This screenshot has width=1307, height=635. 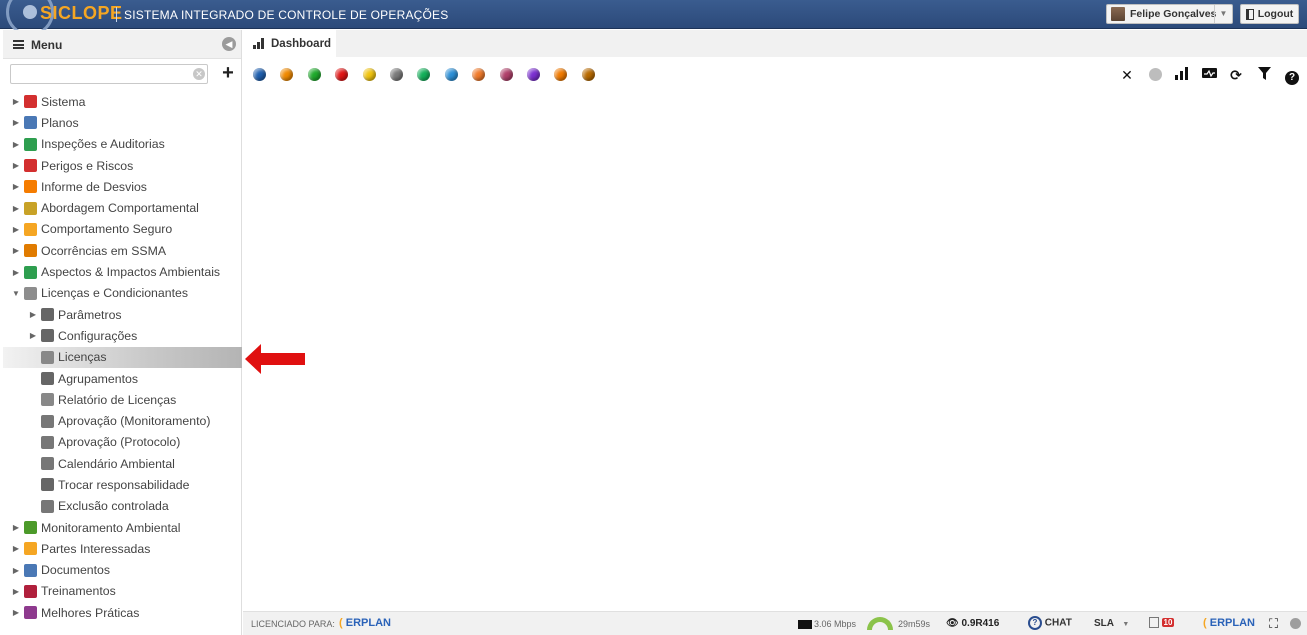 I want to click on monitor-icon, so click(x=1209, y=75).